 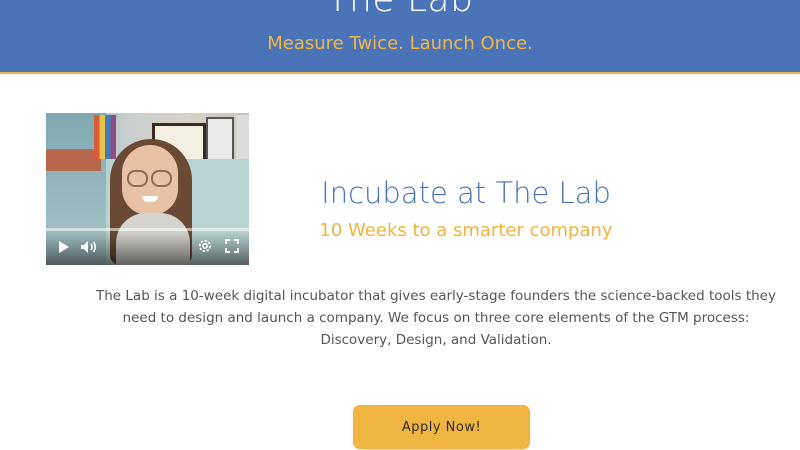 What do you see at coordinates (63, 246) in the screenshot?
I see `play-icon` at bounding box center [63, 246].